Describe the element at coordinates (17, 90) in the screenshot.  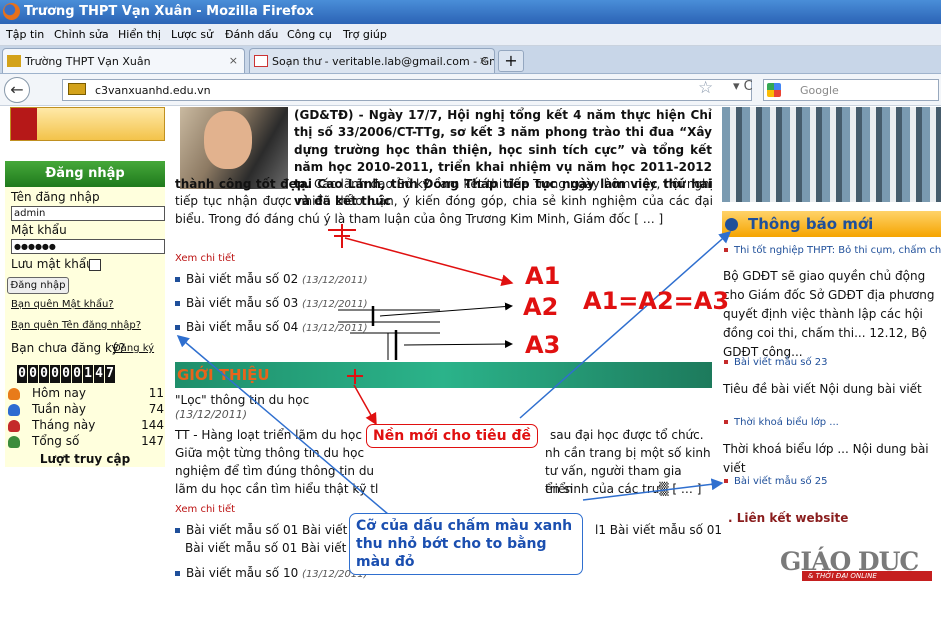
I see `back-button: ←` at that location.